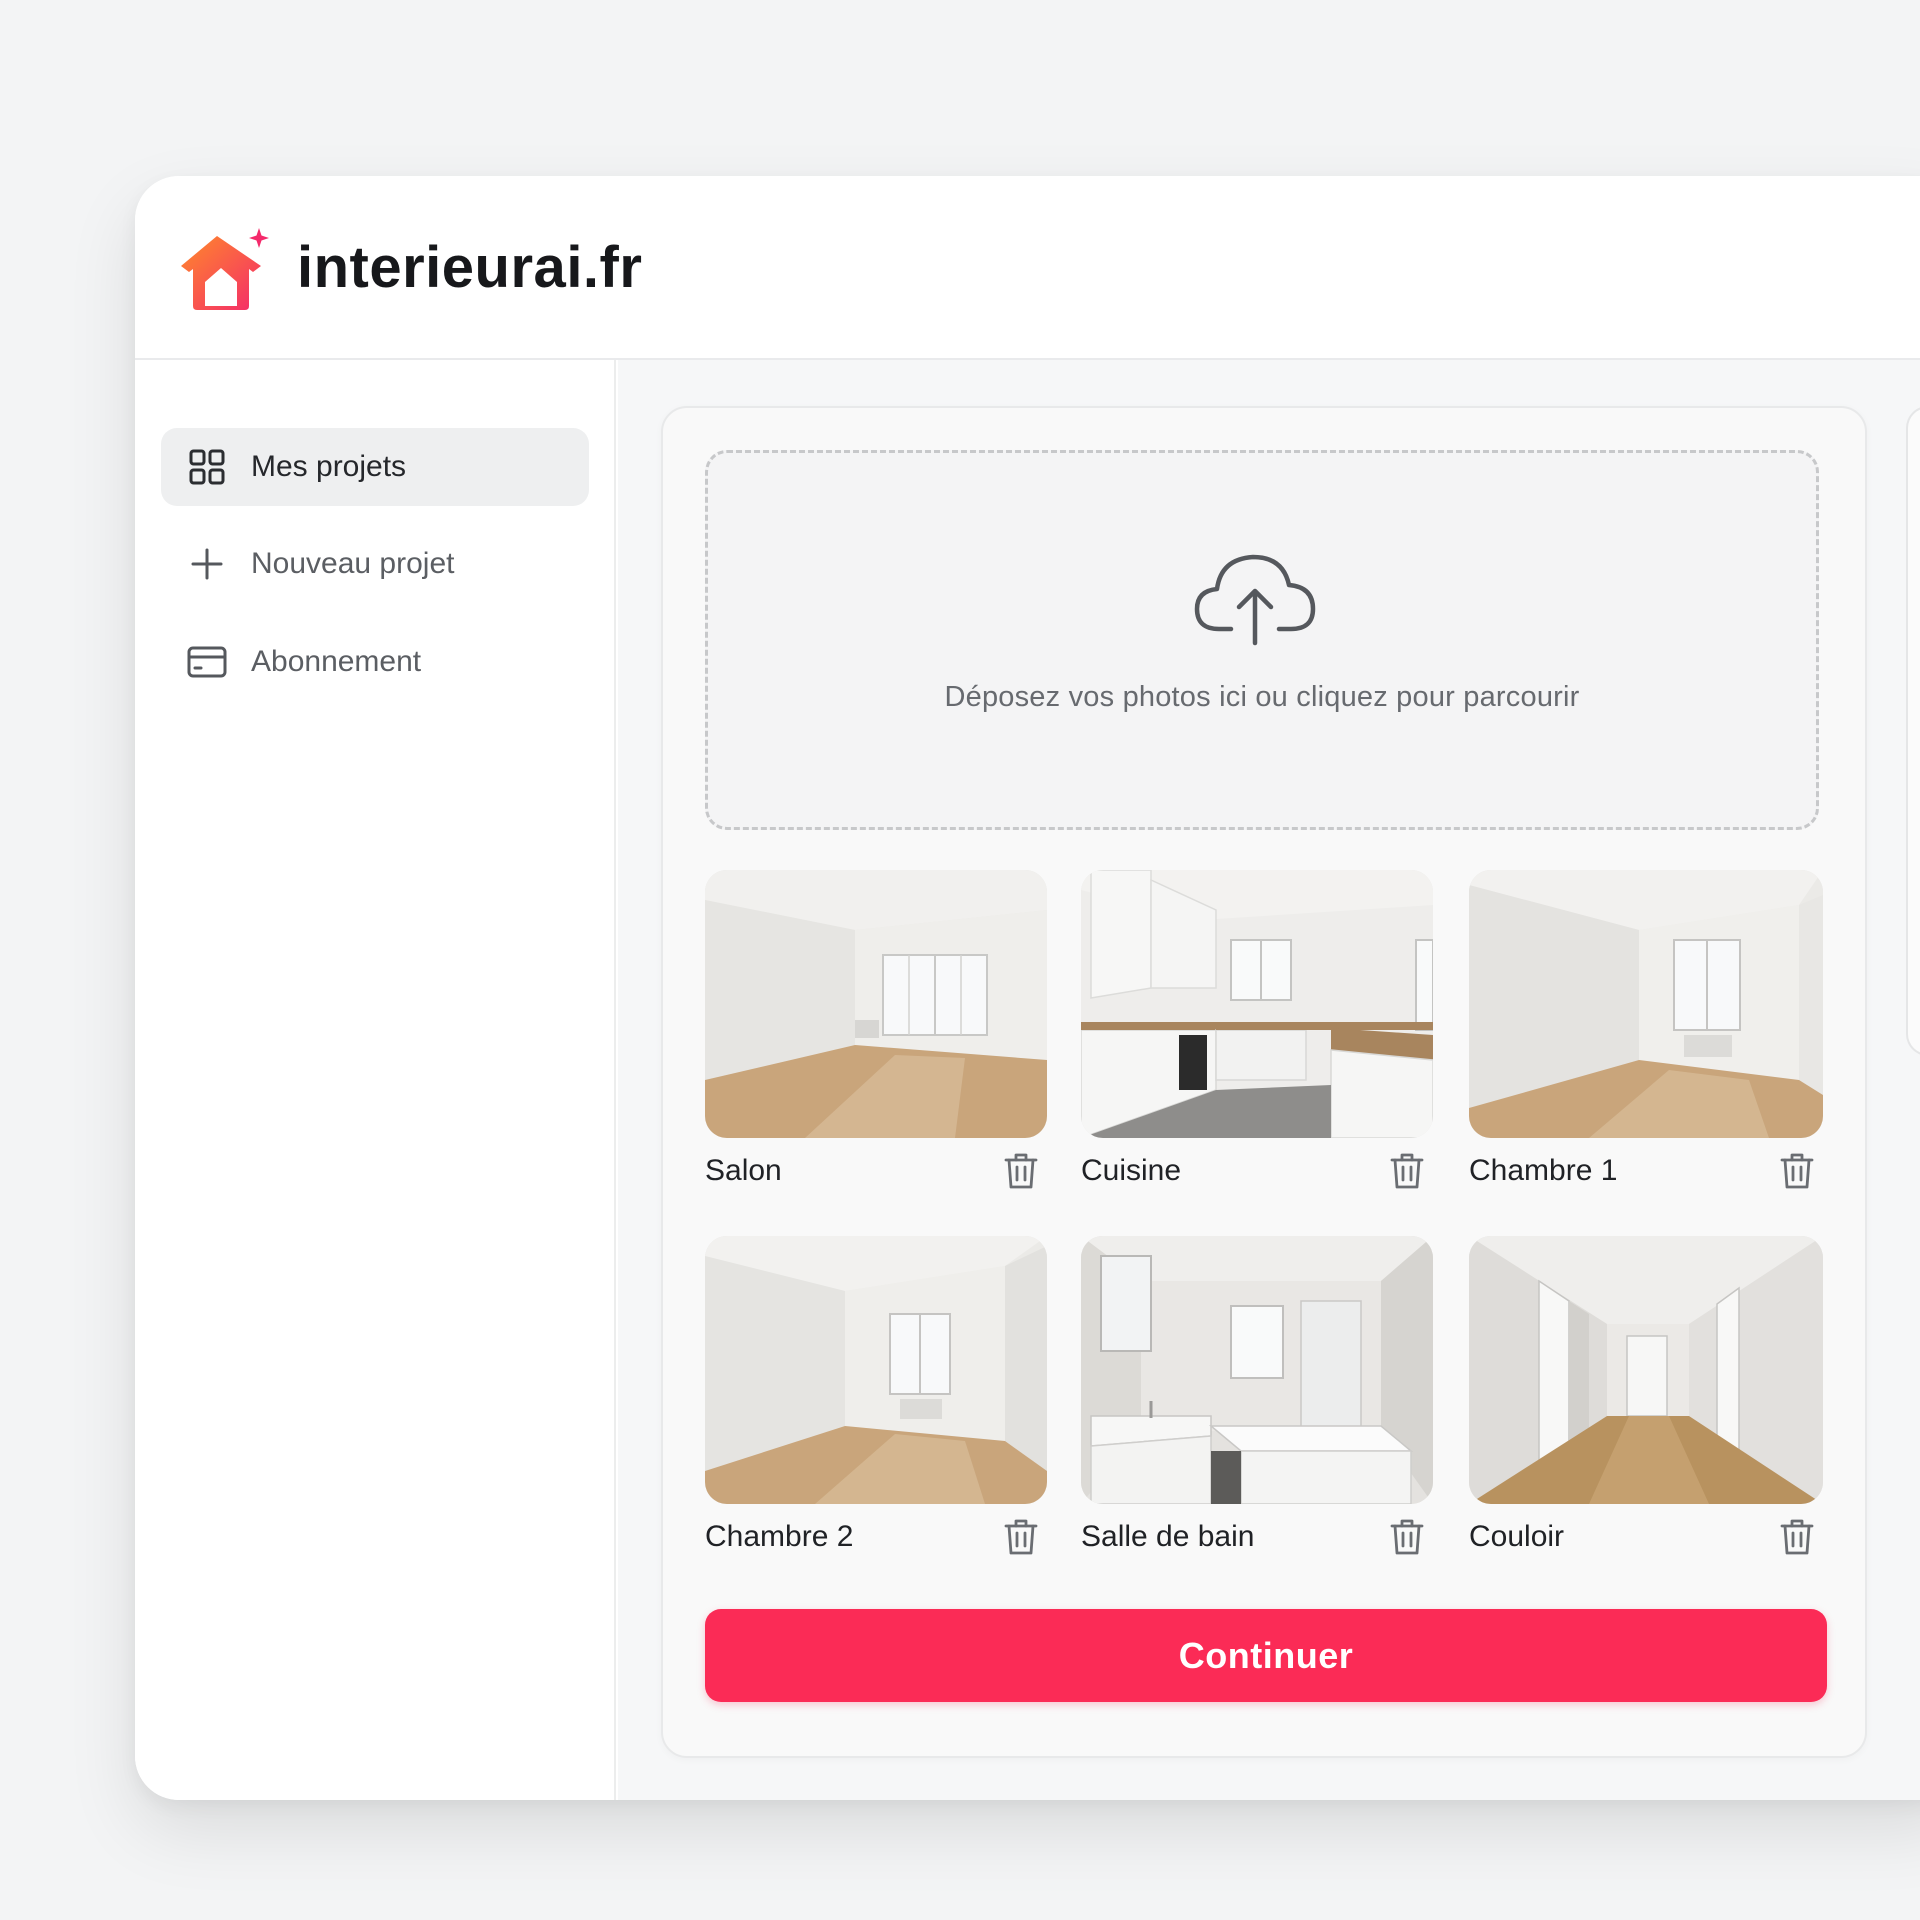  I want to click on sidebar-item-mes-projets: Mes projets, so click(375, 467).